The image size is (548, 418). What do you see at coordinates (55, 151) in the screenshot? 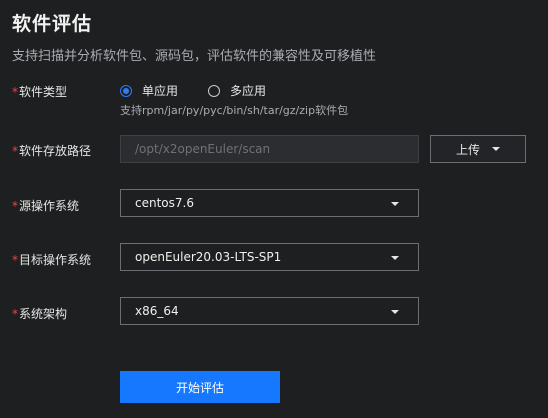
I see `storage-path-label-text: 软件存放路径` at bounding box center [55, 151].